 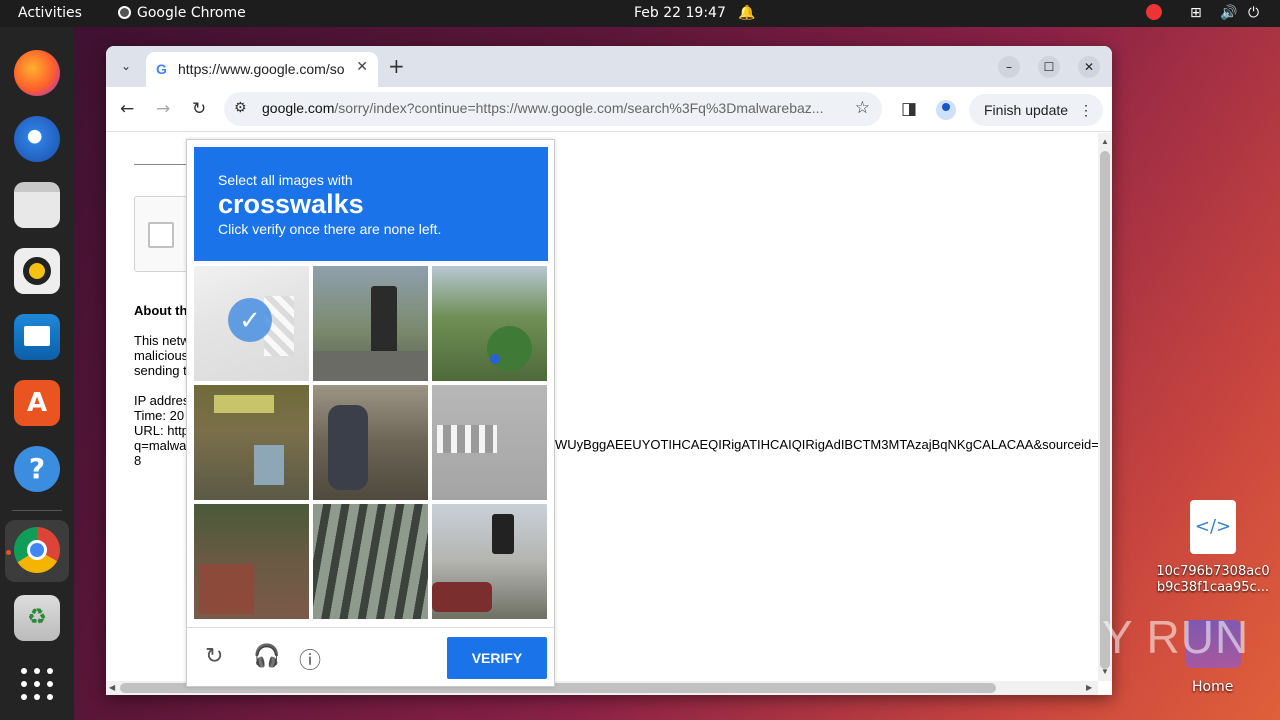 What do you see at coordinates (1253, 13) in the screenshot?
I see `power-icon: ⏻` at bounding box center [1253, 13].